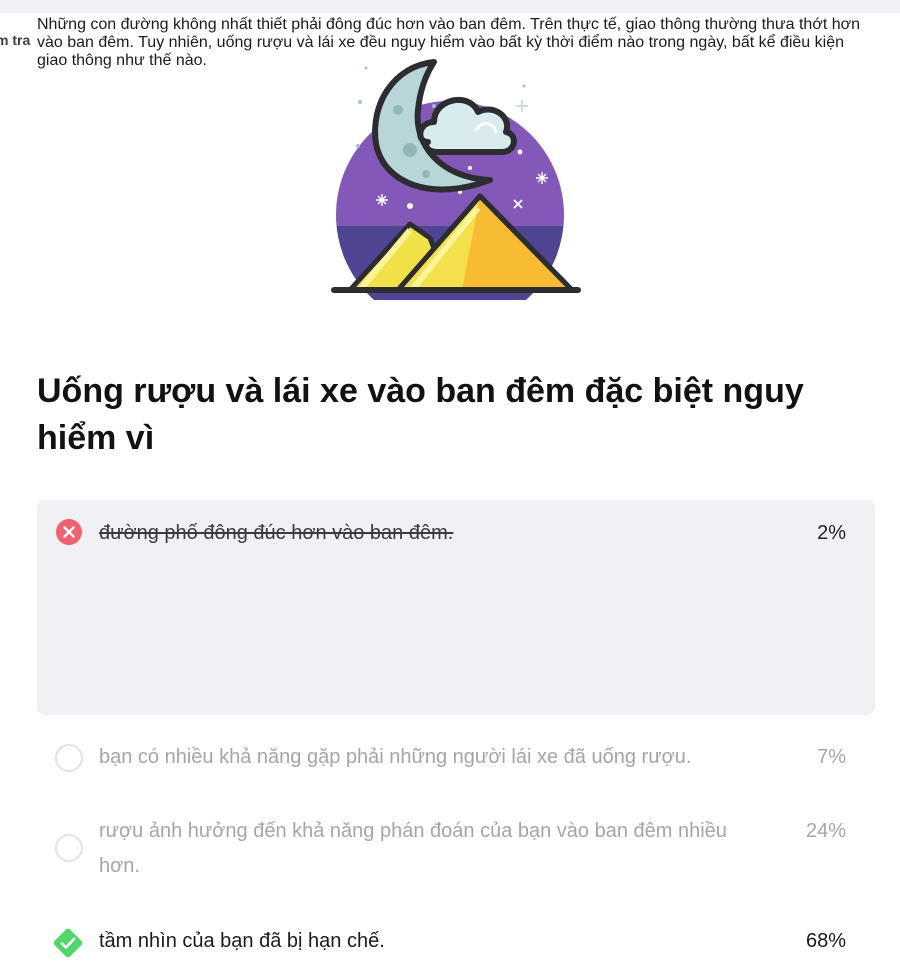 This screenshot has height=980, width=900. Describe the element at coordinates (456, 942) in the screenshot. I see `answer-option-4: tầm nhìn của bạn đã bị hạn chế. 68%` at that location.